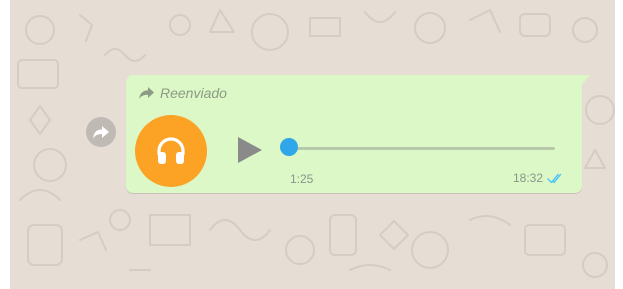  I want to click on audio-avatar, so click(171, 151).